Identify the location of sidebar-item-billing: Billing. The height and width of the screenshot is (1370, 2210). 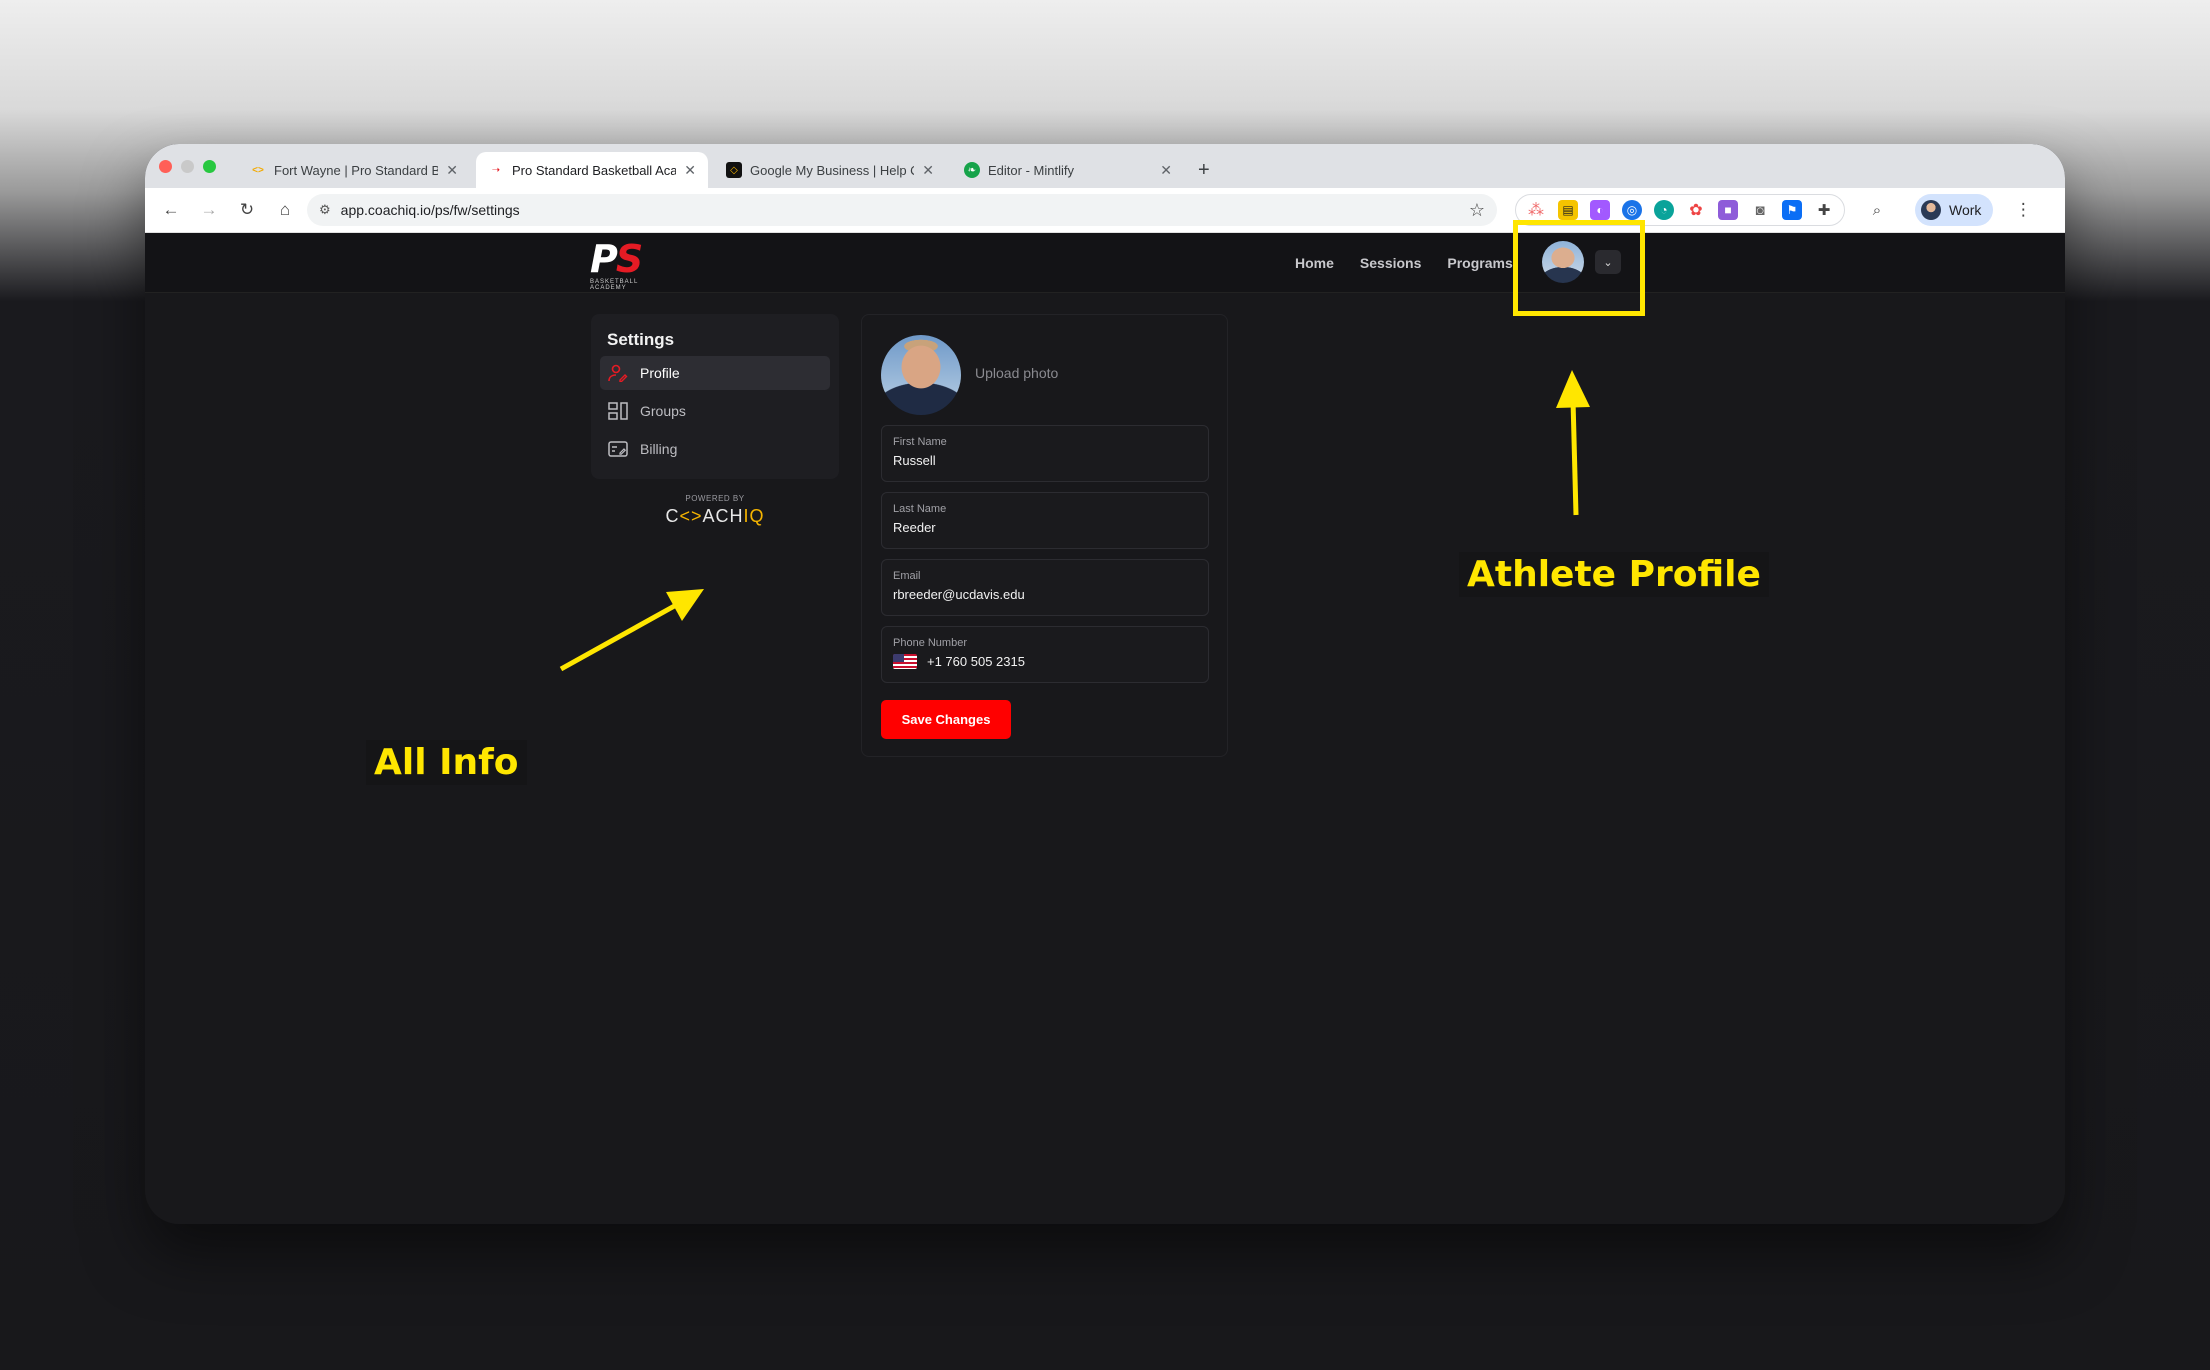
(715, 449).